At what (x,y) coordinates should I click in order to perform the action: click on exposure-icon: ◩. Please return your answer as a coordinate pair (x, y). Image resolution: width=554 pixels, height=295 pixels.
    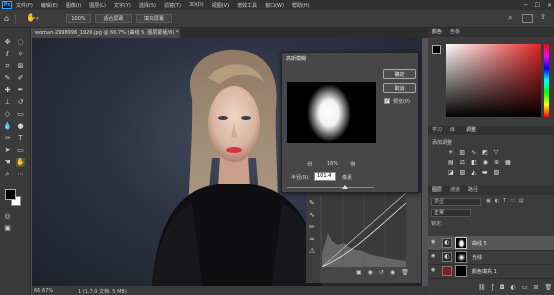
    Looking at the image, I should click on (485, 152).